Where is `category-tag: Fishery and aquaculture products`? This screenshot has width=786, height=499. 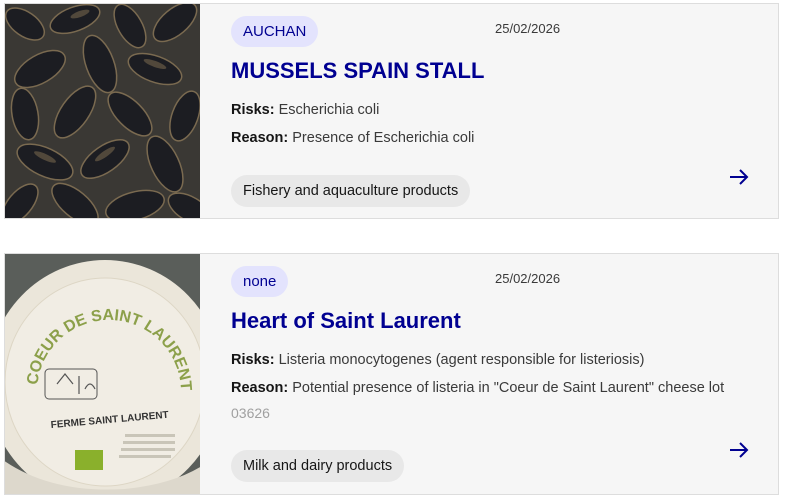 category-tag: Fishery and aquaculture products is located at coordinates (351, 191).